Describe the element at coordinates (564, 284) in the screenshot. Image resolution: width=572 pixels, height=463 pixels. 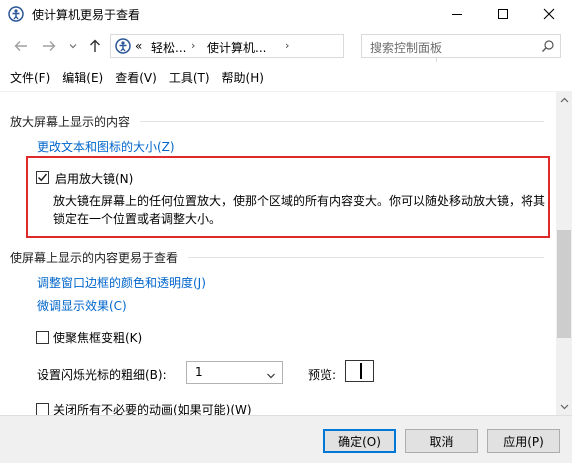
I see `scroll-thumb` at that location.